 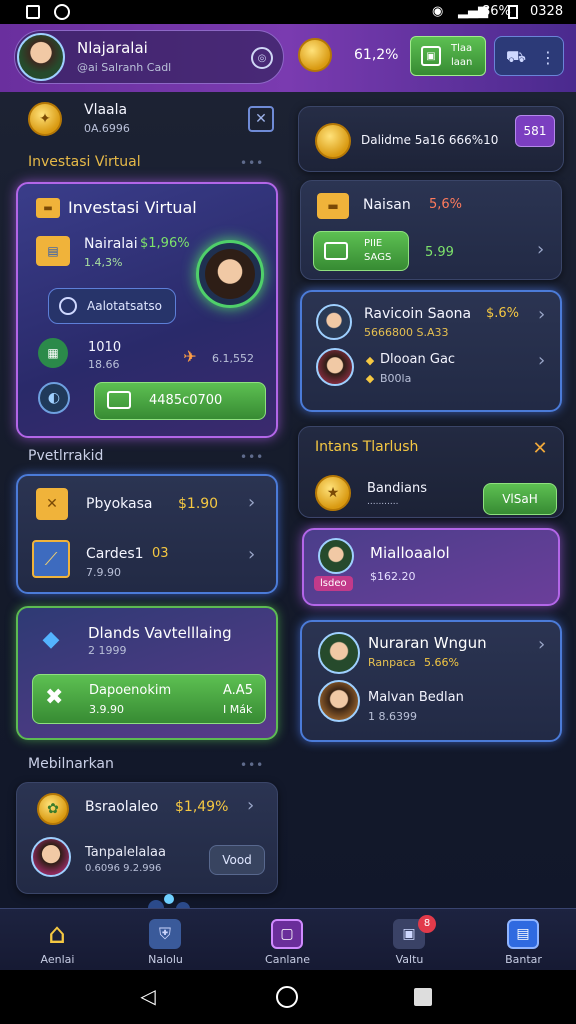 What do you see at coordinates (336, 251) in the screenshot?
I see `cash-icon` at bounding box center [336, 251].